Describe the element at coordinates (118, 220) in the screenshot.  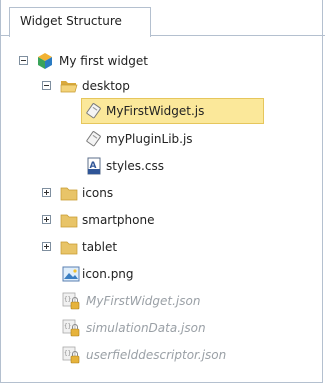
I see `tree-node-label: smartphone` at that location.